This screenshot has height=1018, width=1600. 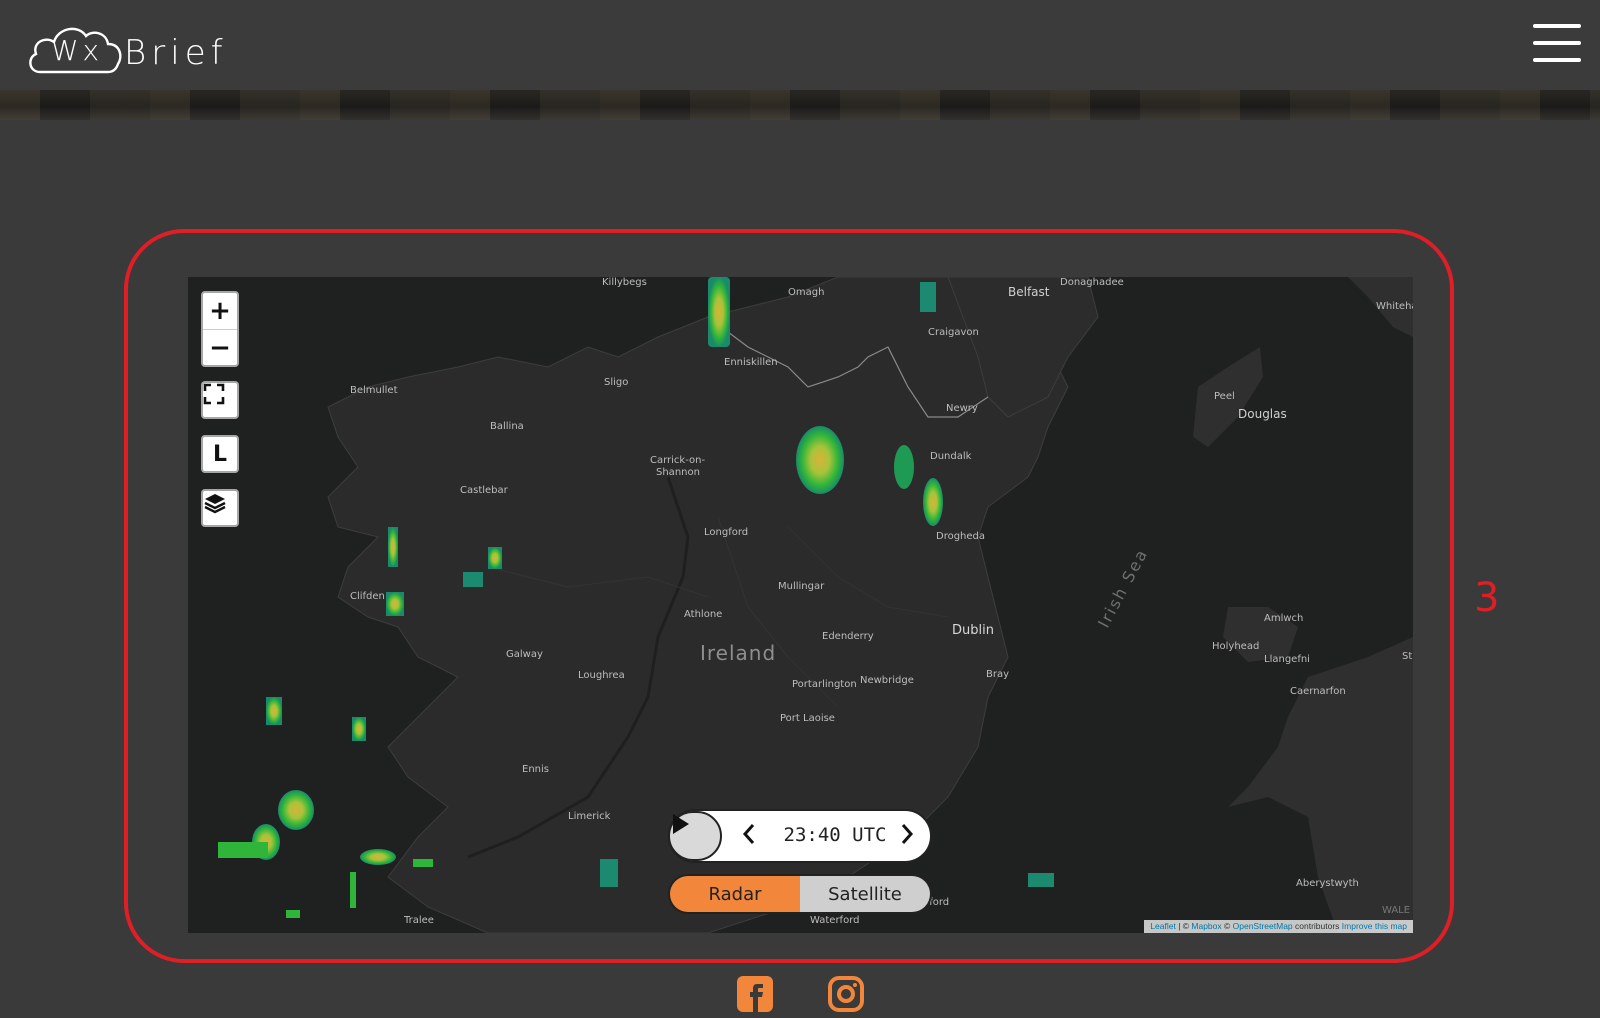 What do you see at coordinates (616, 382) in the screenshot?
I see `place-label: Sligo` at bounding box center [616, 382].